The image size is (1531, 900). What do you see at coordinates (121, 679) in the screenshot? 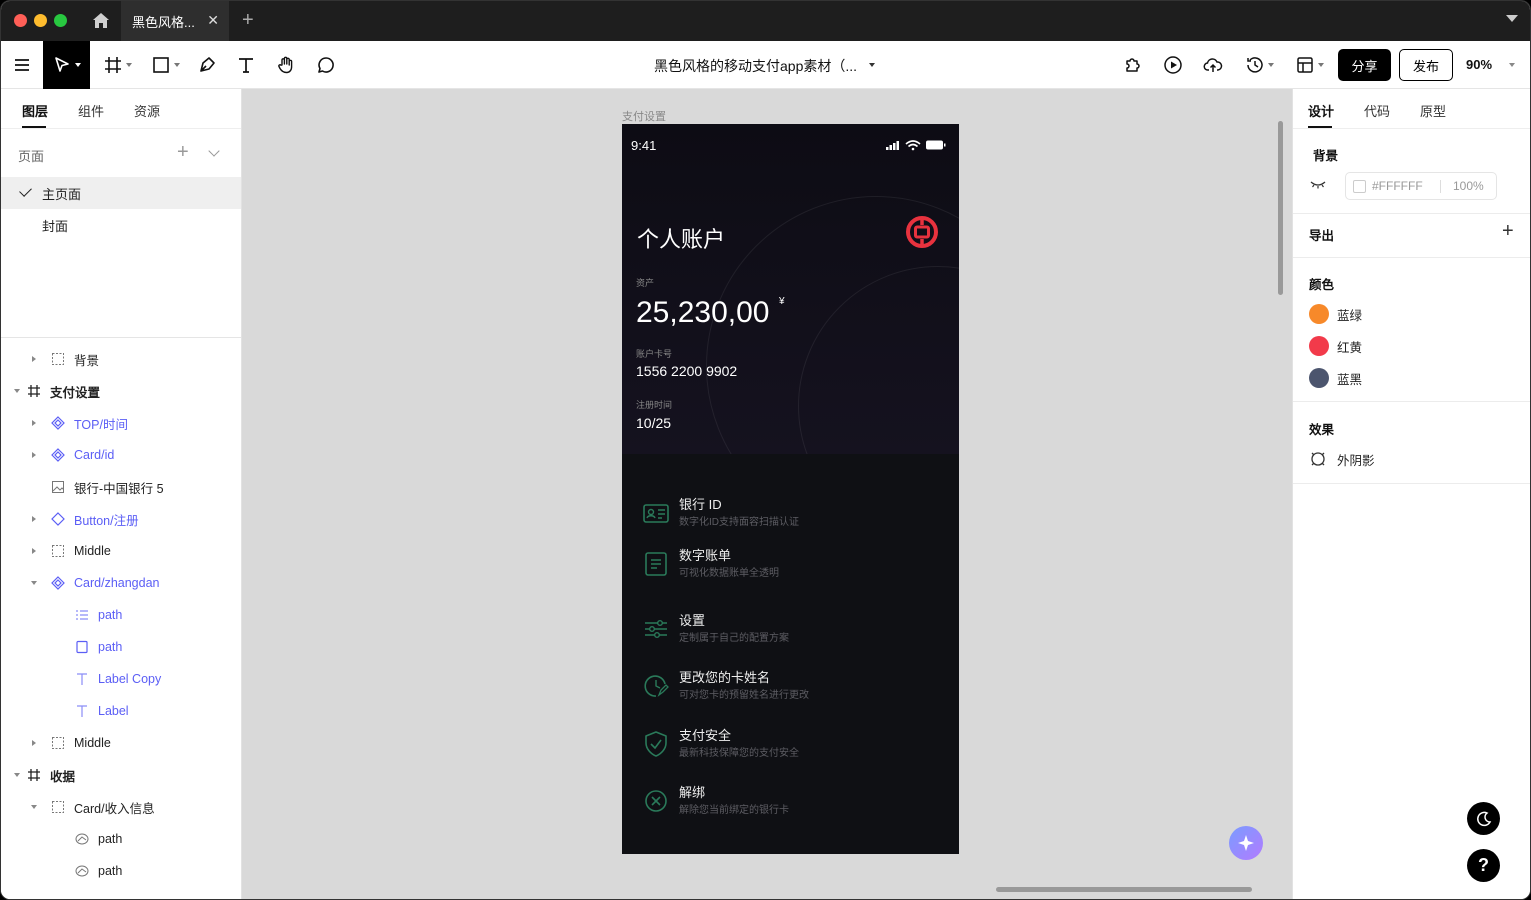
I see `layer-row: Label Copy` at bounding box center [121, 679].